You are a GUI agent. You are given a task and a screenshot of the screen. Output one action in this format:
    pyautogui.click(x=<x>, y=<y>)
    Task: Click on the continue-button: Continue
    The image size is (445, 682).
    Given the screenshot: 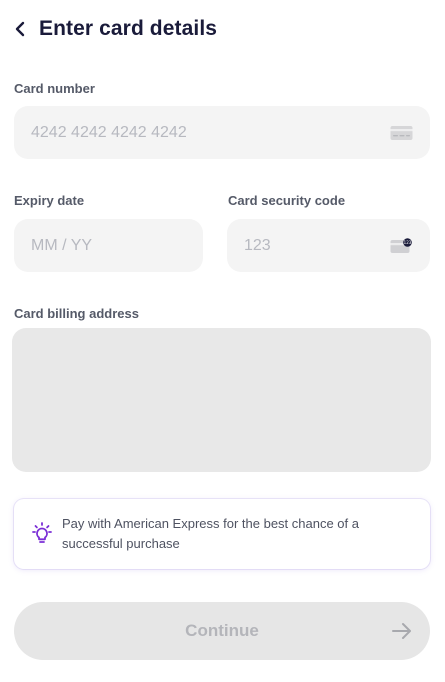 What is the action you would take?
    pyautogui.click(x=222, y=631)
    